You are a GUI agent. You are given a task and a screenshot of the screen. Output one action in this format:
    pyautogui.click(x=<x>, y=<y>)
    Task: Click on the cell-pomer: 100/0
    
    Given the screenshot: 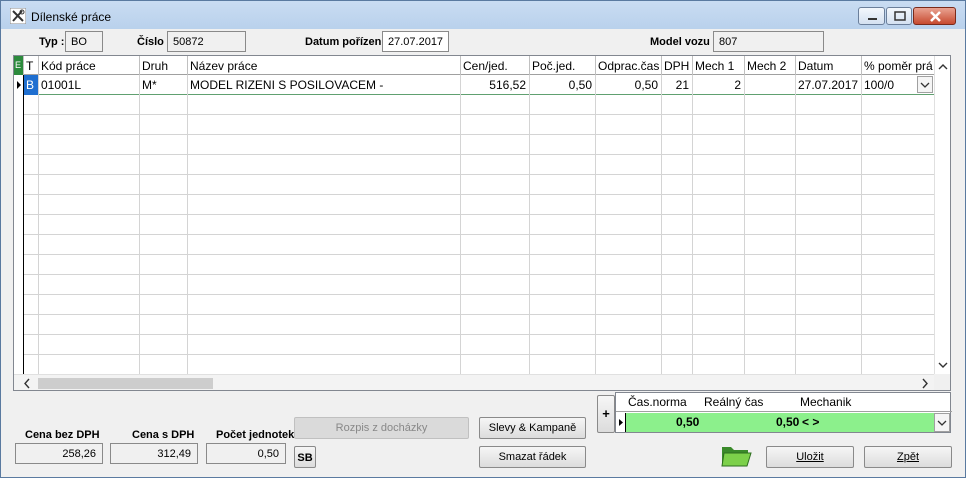 What is the action you would take?
    pyautogui.click(x=889, y=85)
    